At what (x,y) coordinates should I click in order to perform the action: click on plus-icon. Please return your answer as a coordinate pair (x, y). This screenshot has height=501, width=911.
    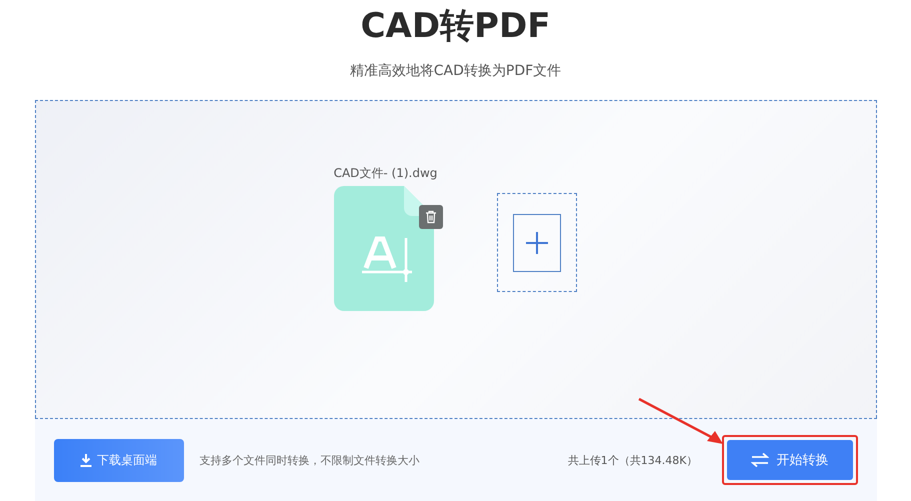
    Looking at the image, I should click on (537, 243).